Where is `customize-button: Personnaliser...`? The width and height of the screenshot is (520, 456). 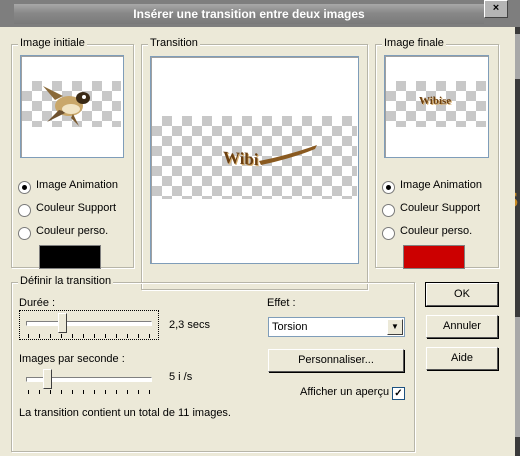
customize-button: Personnaliser... is located at coordinates (336, 360).